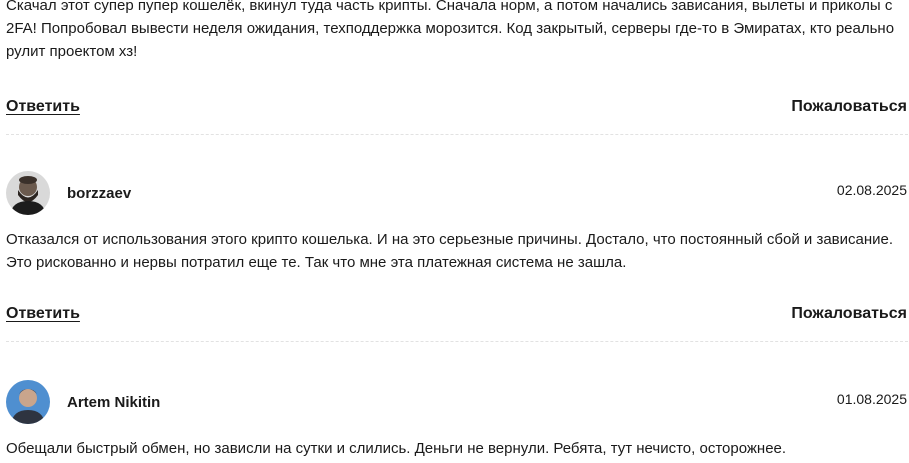 This screenshot has width=909, height=463. I want to click on bearded-man-avatar-icon, so click(28, 193).